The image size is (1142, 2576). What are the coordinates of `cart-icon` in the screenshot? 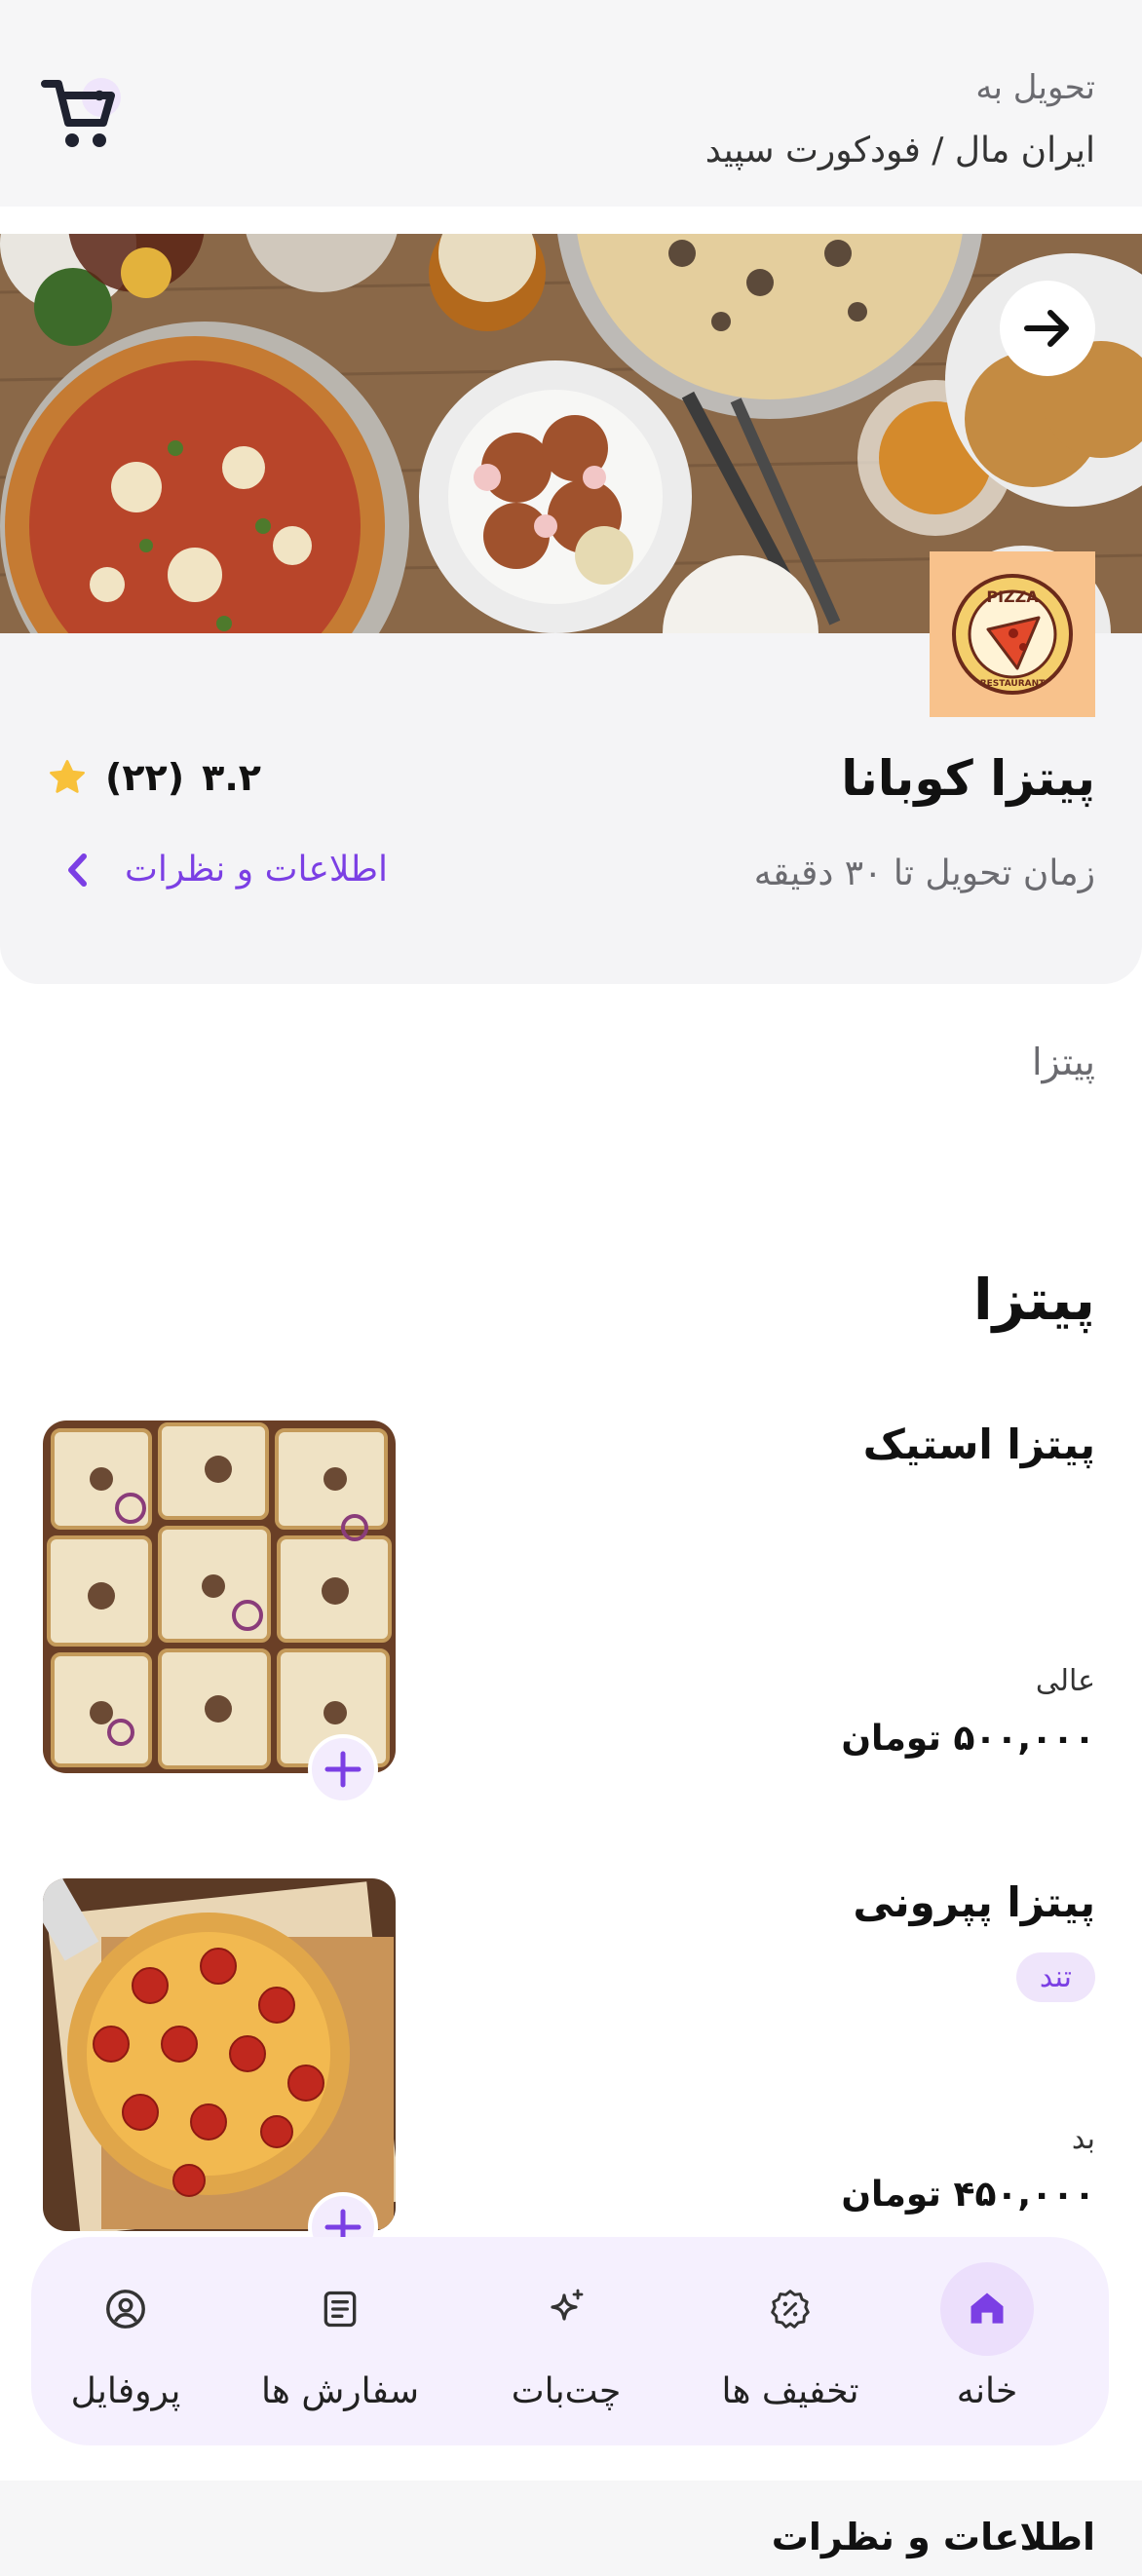 It's located at (78, 113).